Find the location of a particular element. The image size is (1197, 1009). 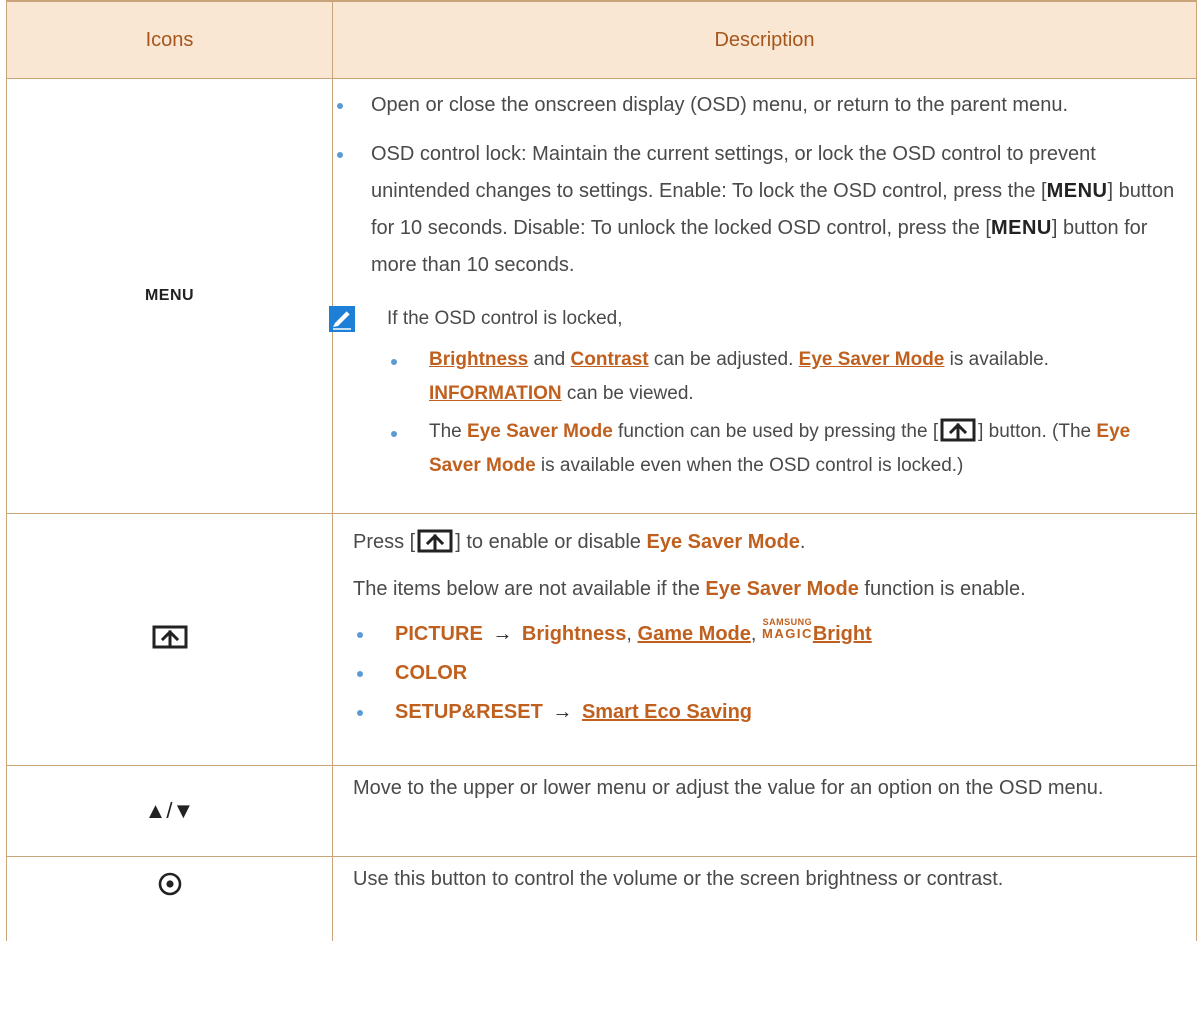

link-game-mode: Game Mode is located at coordinates (694, 634).